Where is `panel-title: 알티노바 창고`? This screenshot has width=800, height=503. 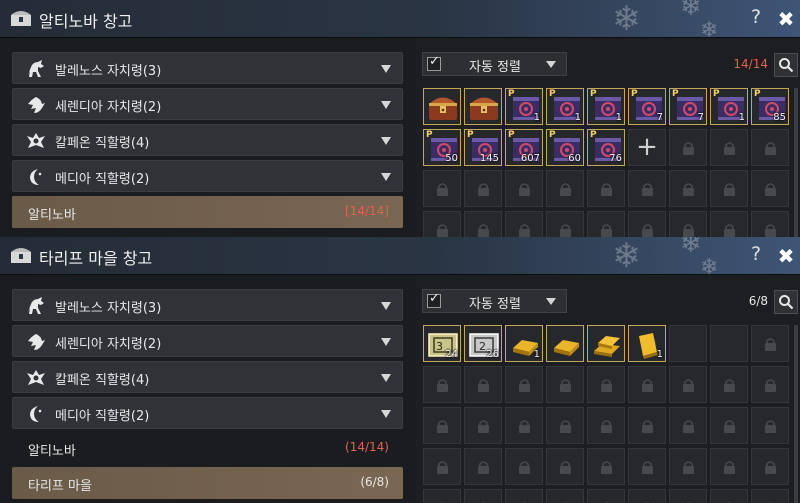
panel-title: 알티노바 창고 is located at coordinates (86, 21).